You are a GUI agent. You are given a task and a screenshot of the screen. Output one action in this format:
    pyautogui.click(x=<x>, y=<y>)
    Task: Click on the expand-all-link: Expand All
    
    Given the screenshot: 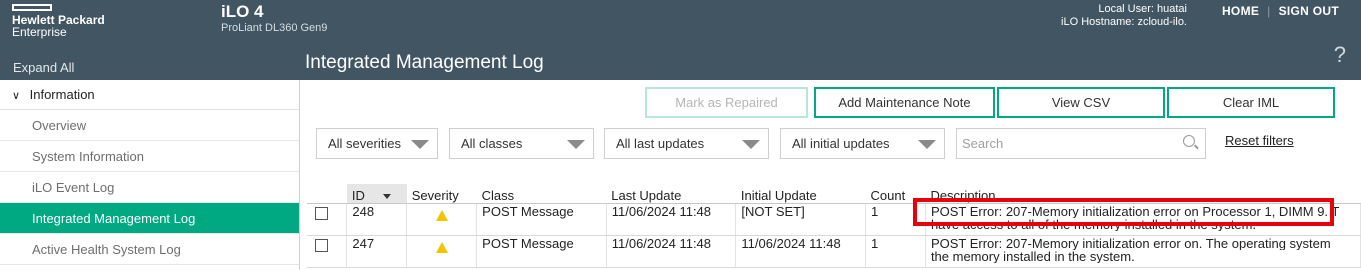 What is the action you would take?
    pyautogui.click(x=43, y=67)
    